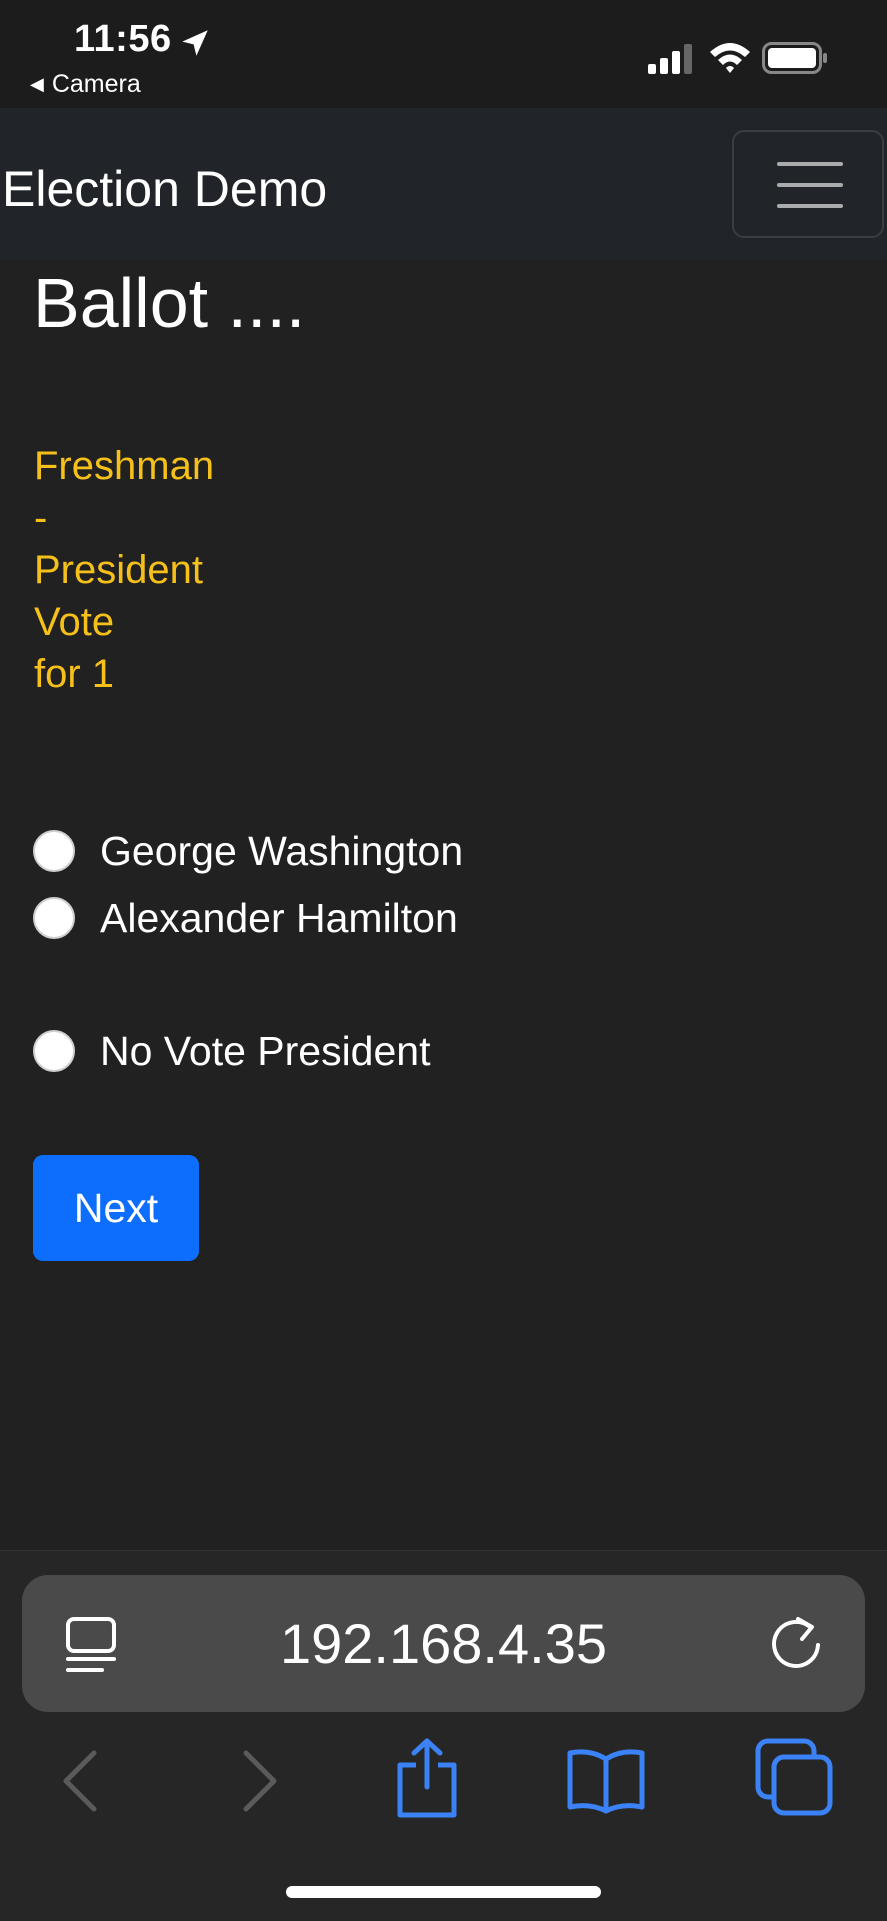 This screenshot has width=887, height=1921. I want to click on battery-icon, so click(794, 58).